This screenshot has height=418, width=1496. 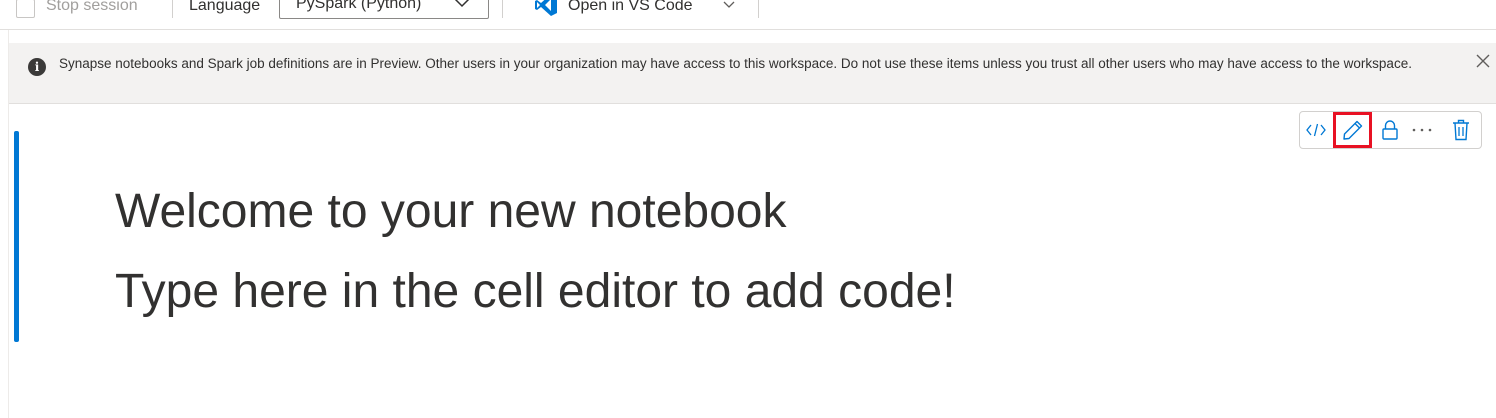 What do you see at coordinates (630, 7) in the screenshot?
I see `open-vscode-label: Open in VS Code` at bounding box center [630, 7].